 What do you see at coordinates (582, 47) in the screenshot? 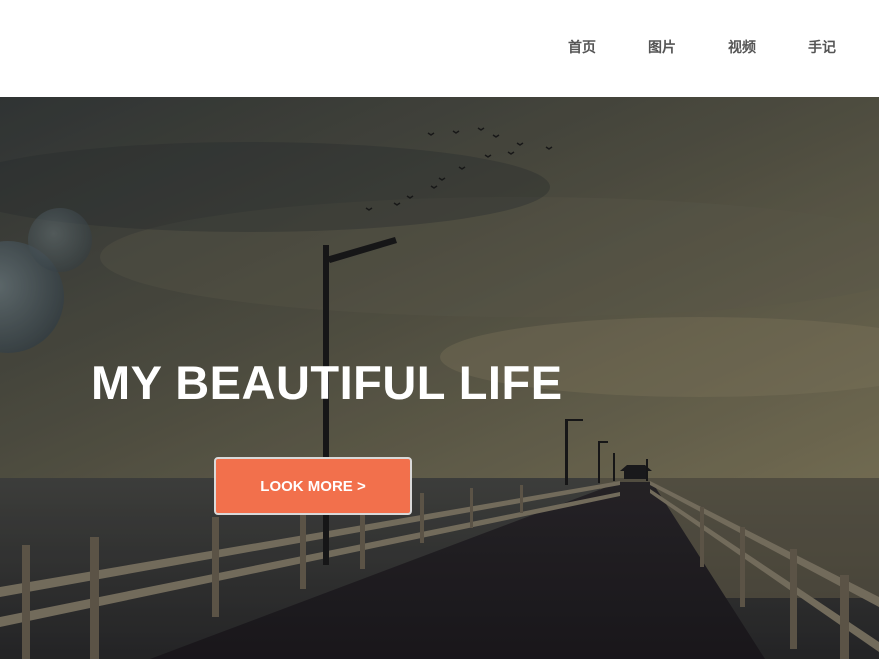
I see `nav-item-home: 首页` at bounding box center [582, 47].